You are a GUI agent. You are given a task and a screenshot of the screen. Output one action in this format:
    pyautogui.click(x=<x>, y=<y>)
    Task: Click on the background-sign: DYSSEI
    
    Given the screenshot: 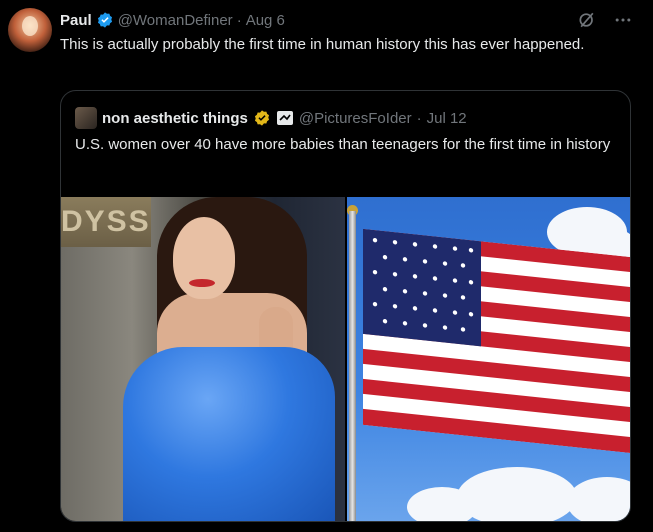 What is the action you would take?
    pyautogui.click(x=106, y=222)
    